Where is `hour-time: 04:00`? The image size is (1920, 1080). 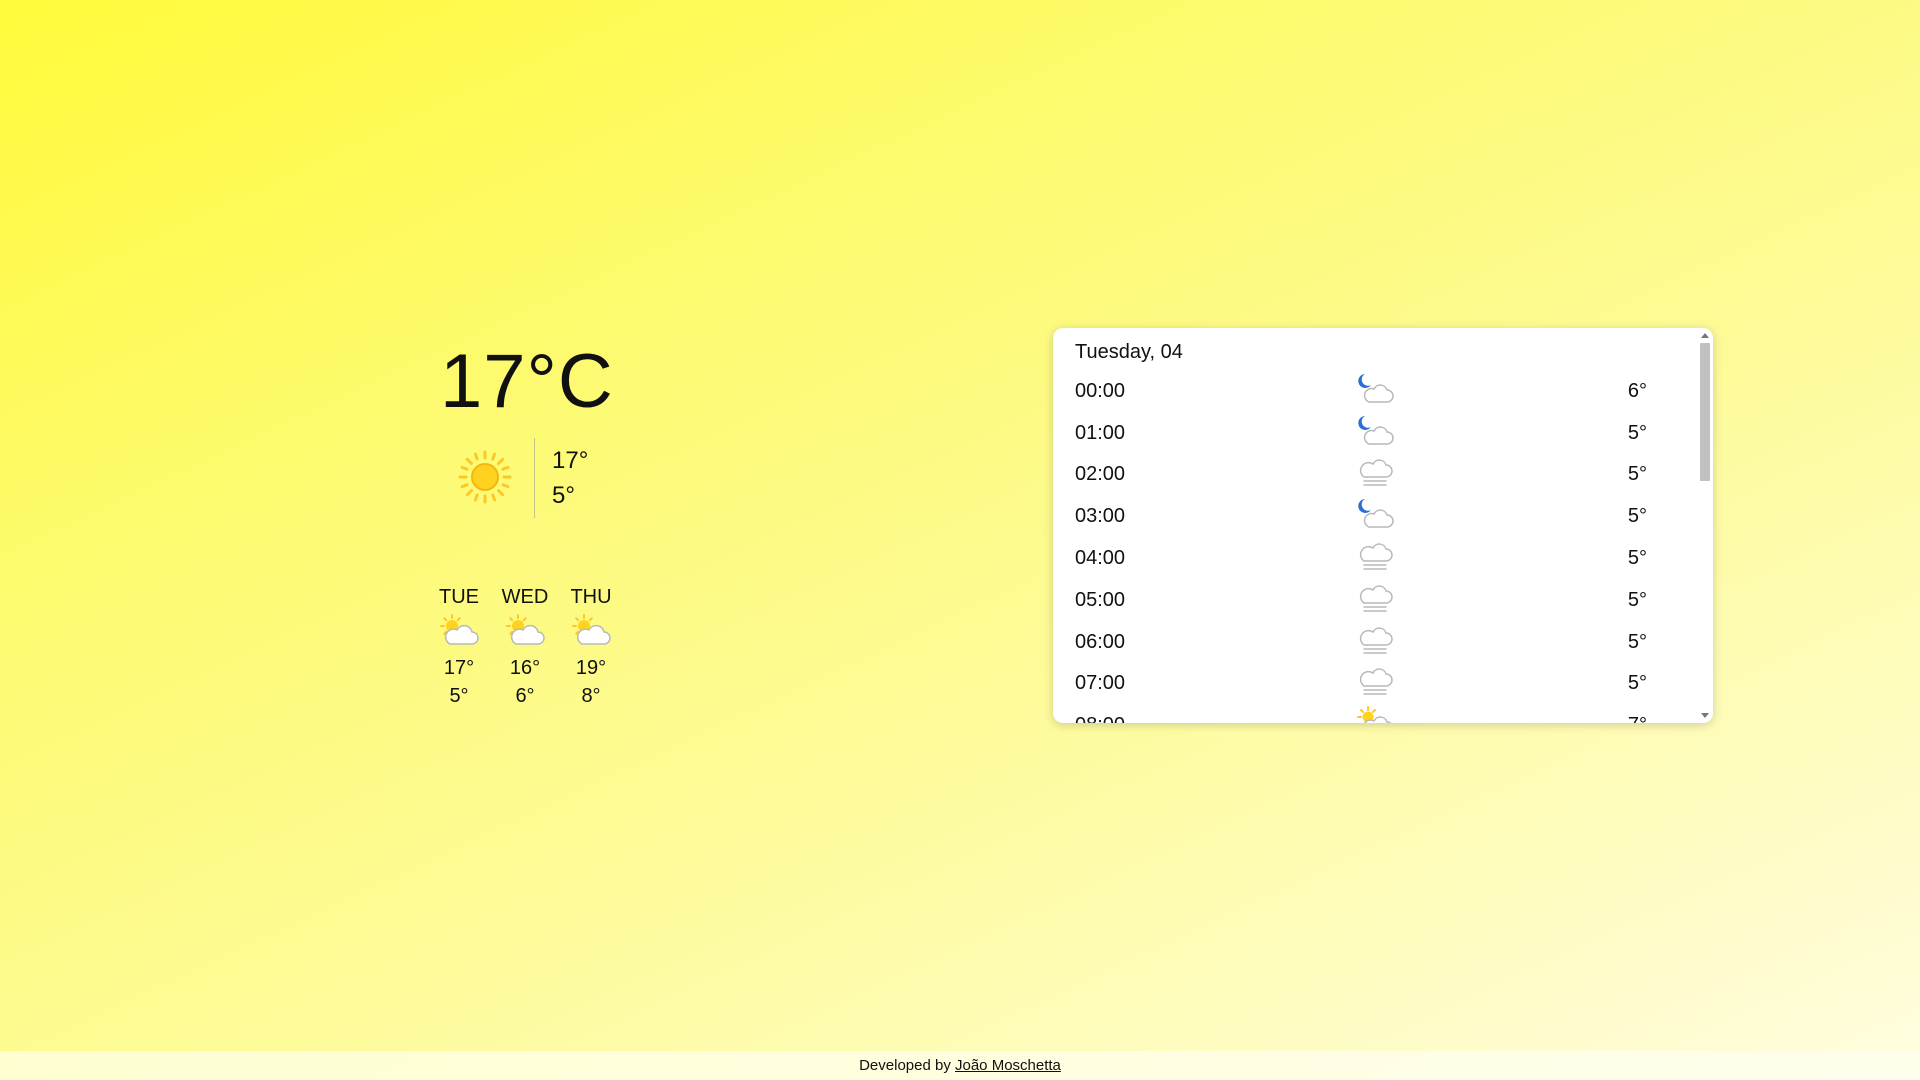 hour-time: 04:00 is located at coordinates (1100, 558).